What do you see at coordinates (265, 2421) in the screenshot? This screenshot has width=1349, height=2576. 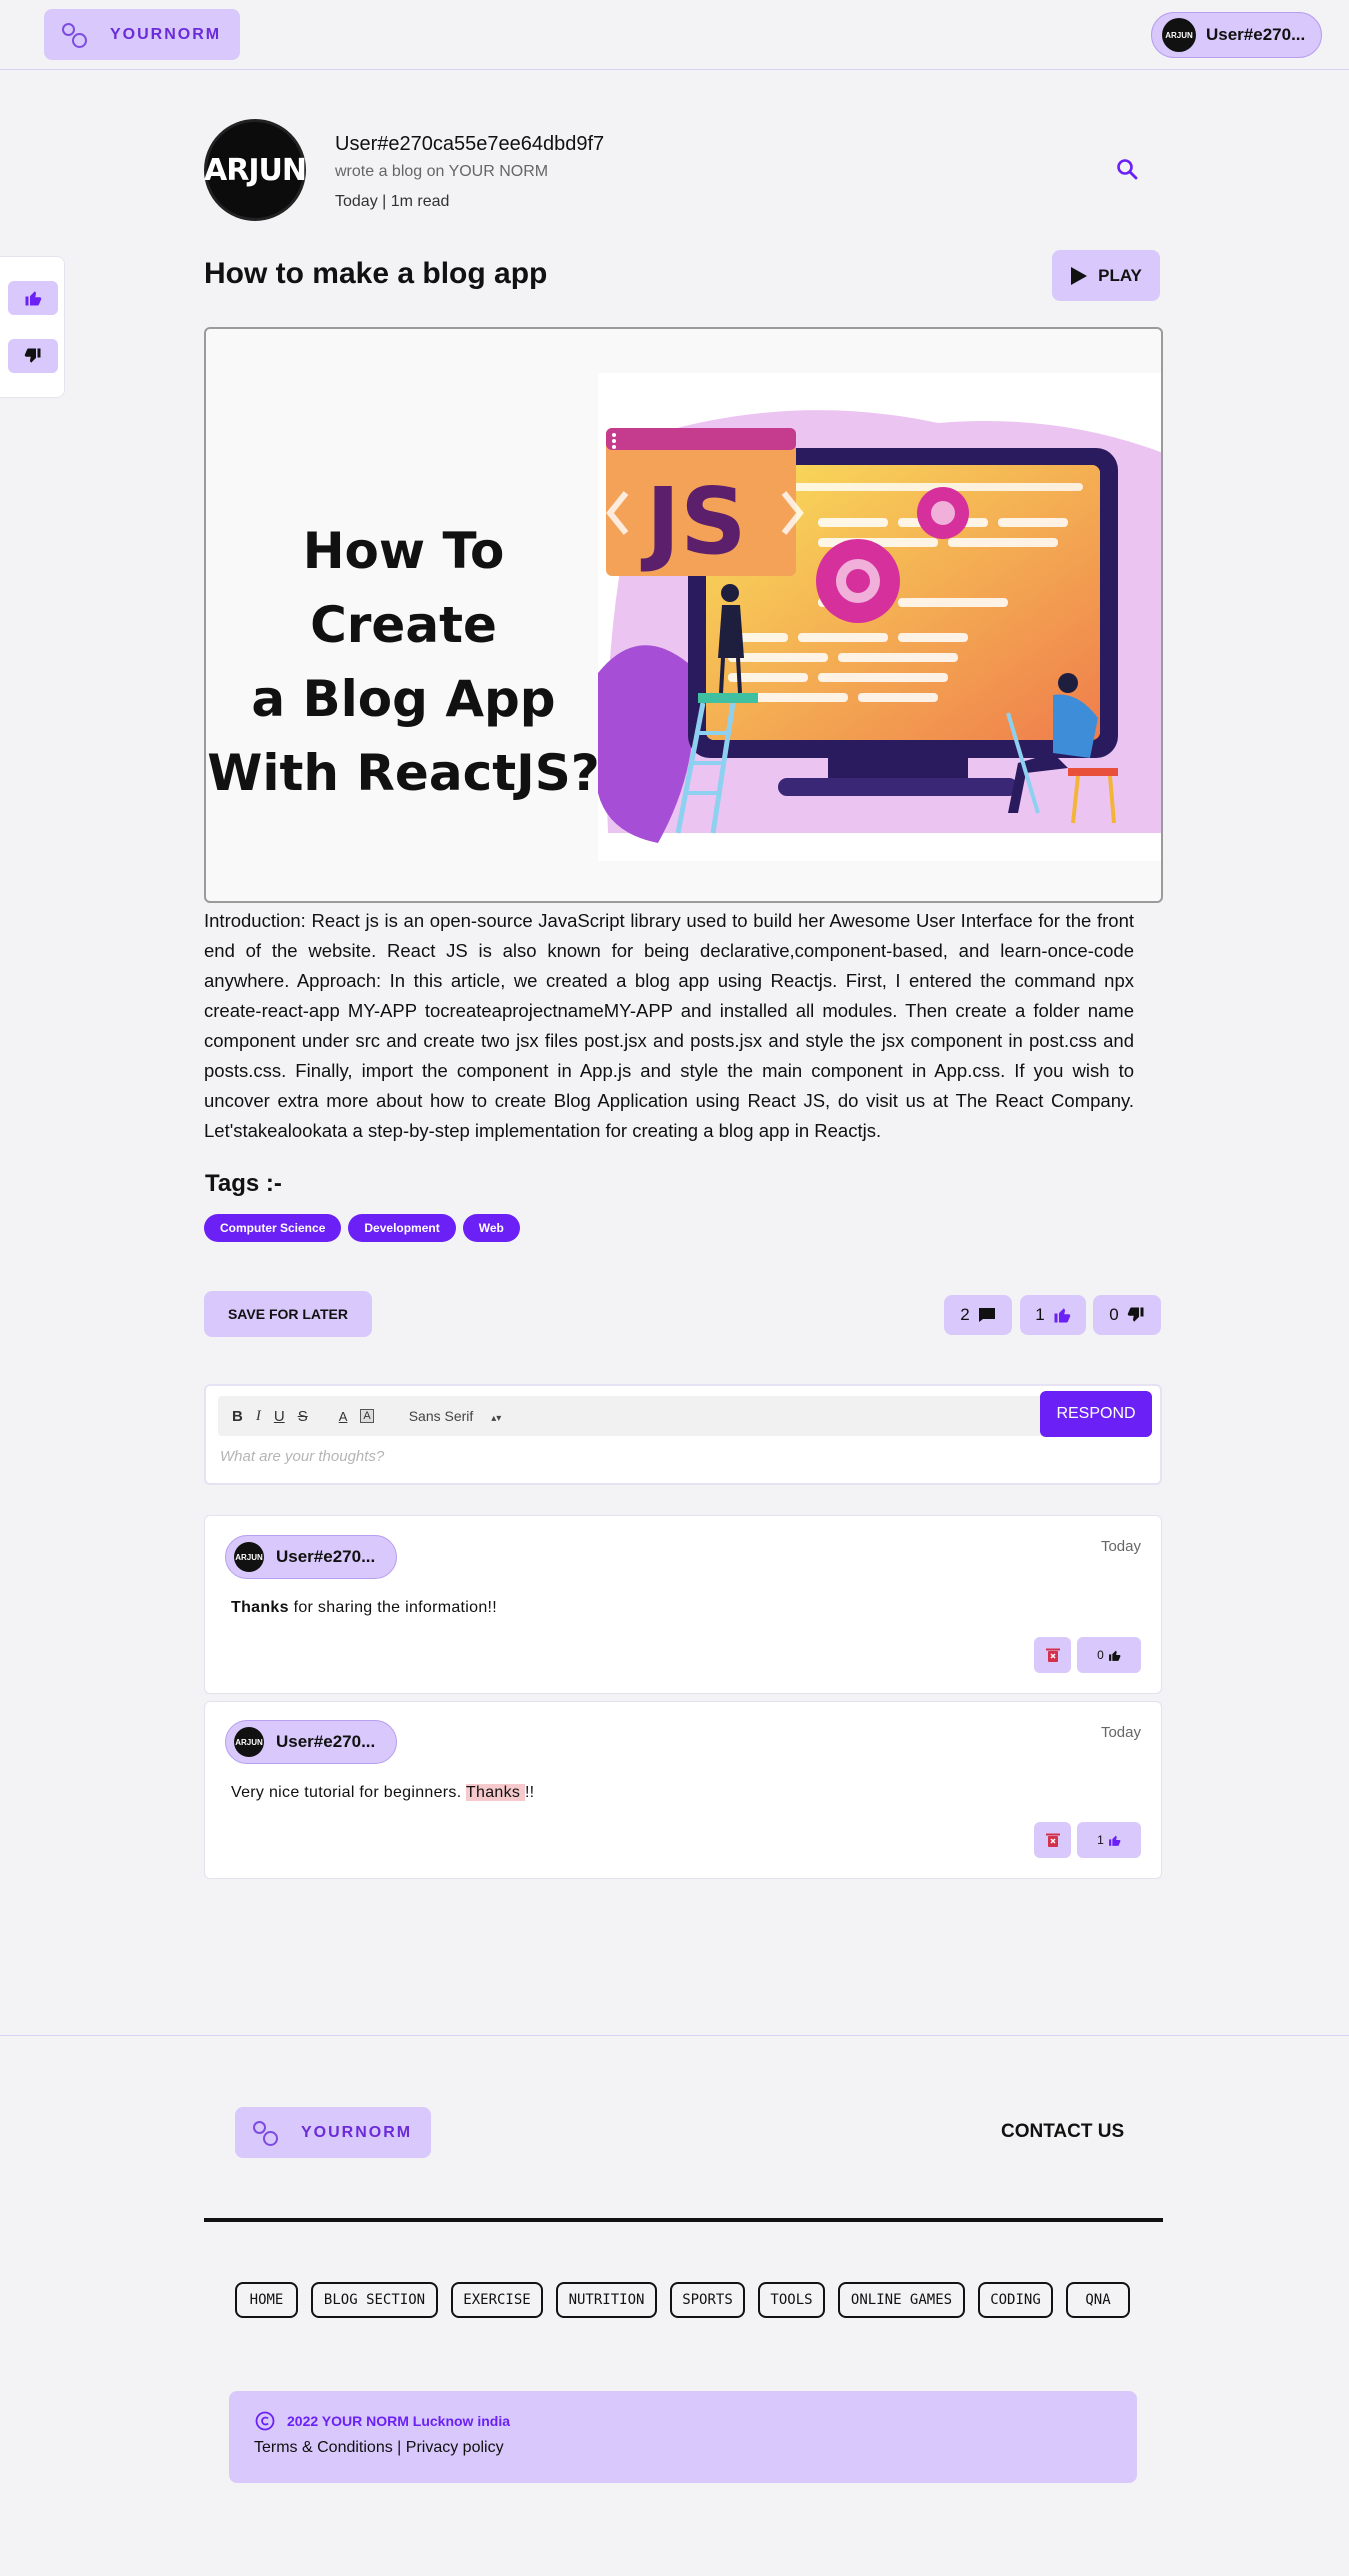 I see `copyright-icon` at bounding box center [265, 2421].